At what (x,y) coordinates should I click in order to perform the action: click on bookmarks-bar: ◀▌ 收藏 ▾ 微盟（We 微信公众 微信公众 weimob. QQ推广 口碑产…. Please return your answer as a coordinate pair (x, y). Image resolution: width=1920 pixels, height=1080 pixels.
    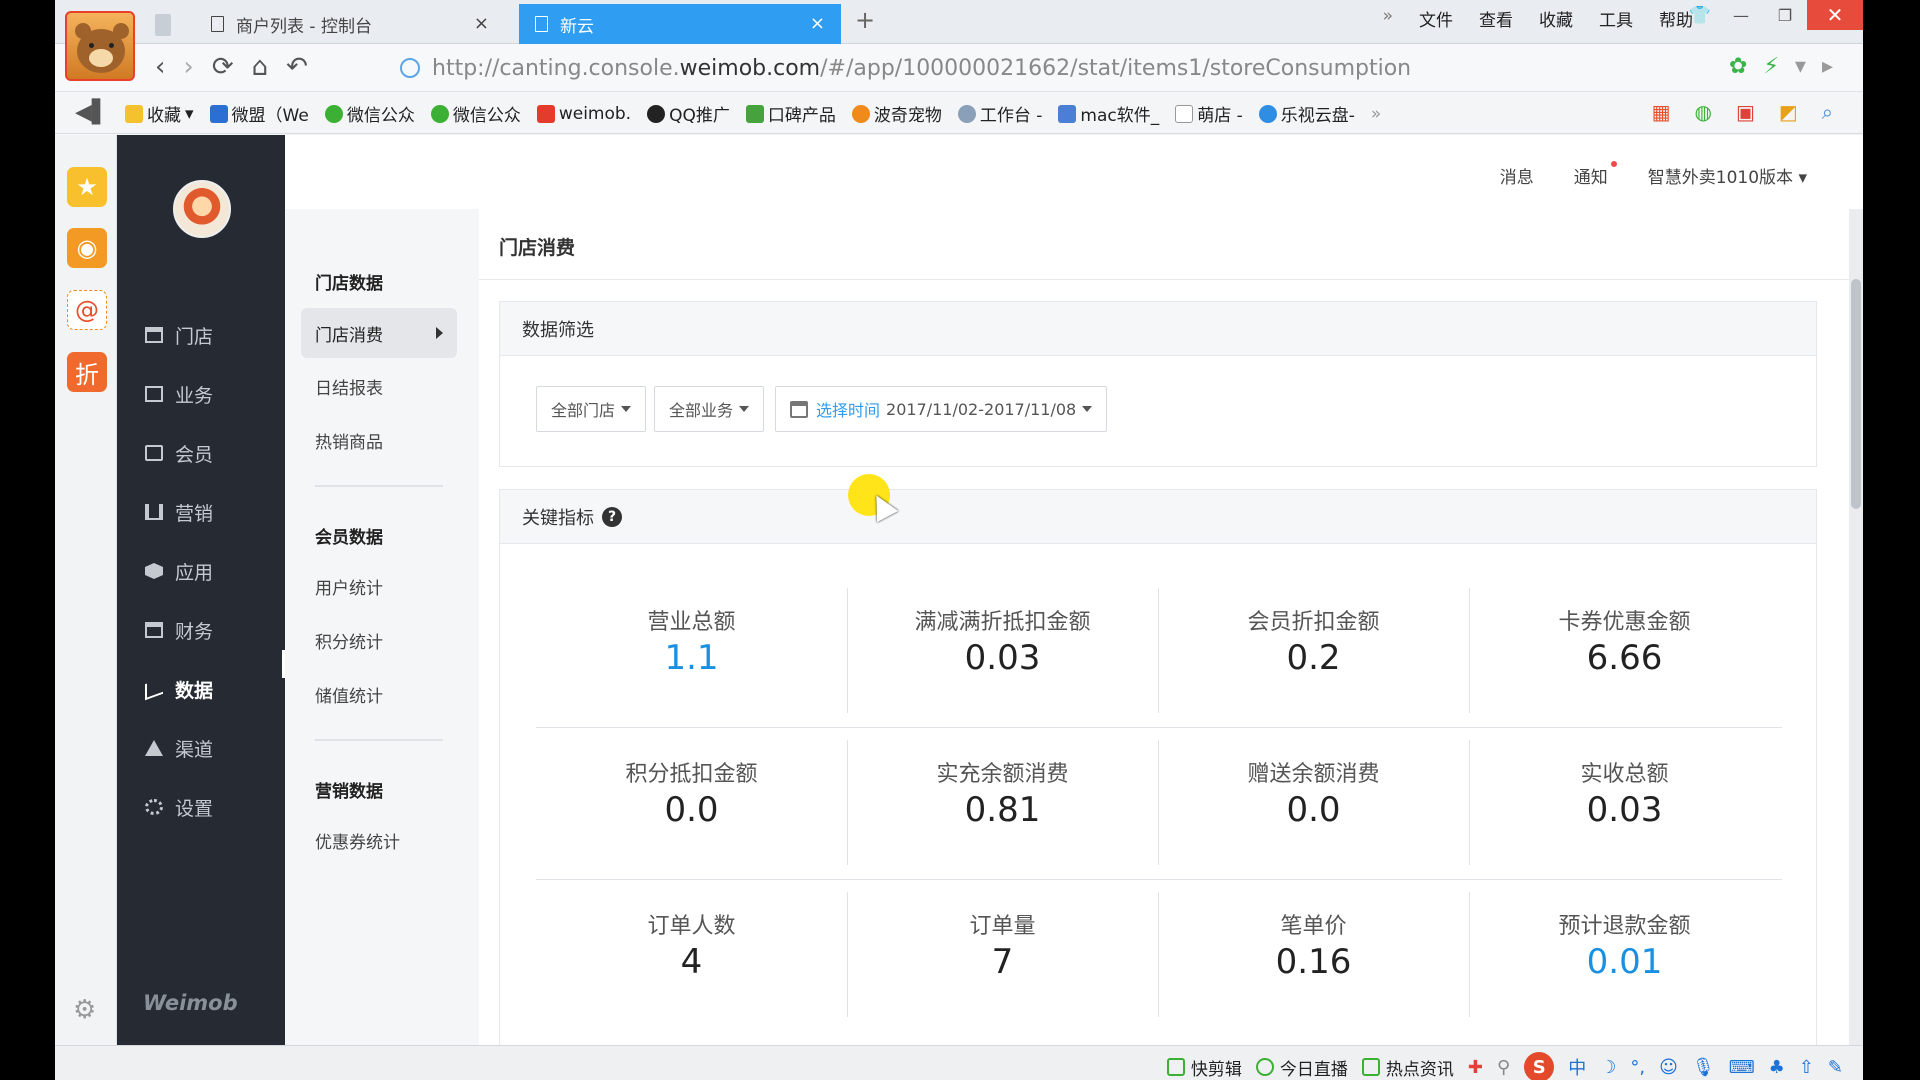
    Looking at the image, I should click on (959, 113).